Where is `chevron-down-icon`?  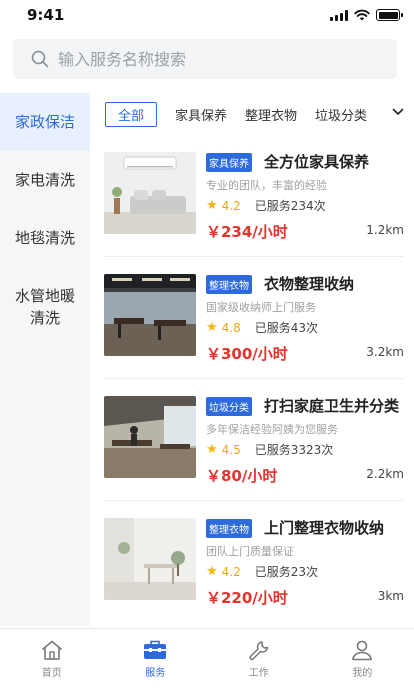 chevron-down-icon is located at coordinates (398, 112).